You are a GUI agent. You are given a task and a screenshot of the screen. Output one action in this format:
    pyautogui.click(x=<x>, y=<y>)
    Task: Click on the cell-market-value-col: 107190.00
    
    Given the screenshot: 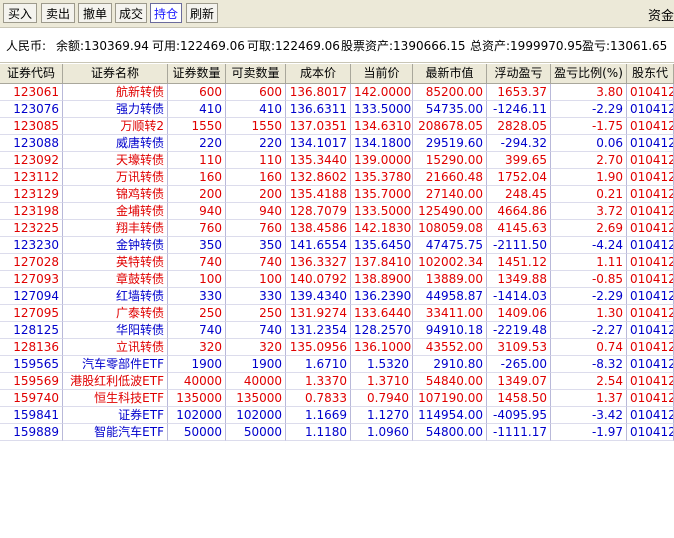 What is the action you would take?
    pyautogui.click(x=450, y=398)
    